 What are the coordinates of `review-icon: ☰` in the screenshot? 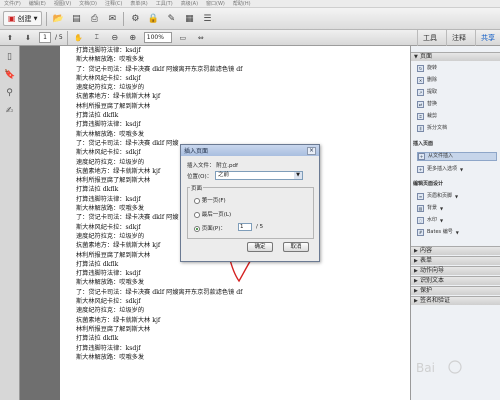 It's located at (207, 19).